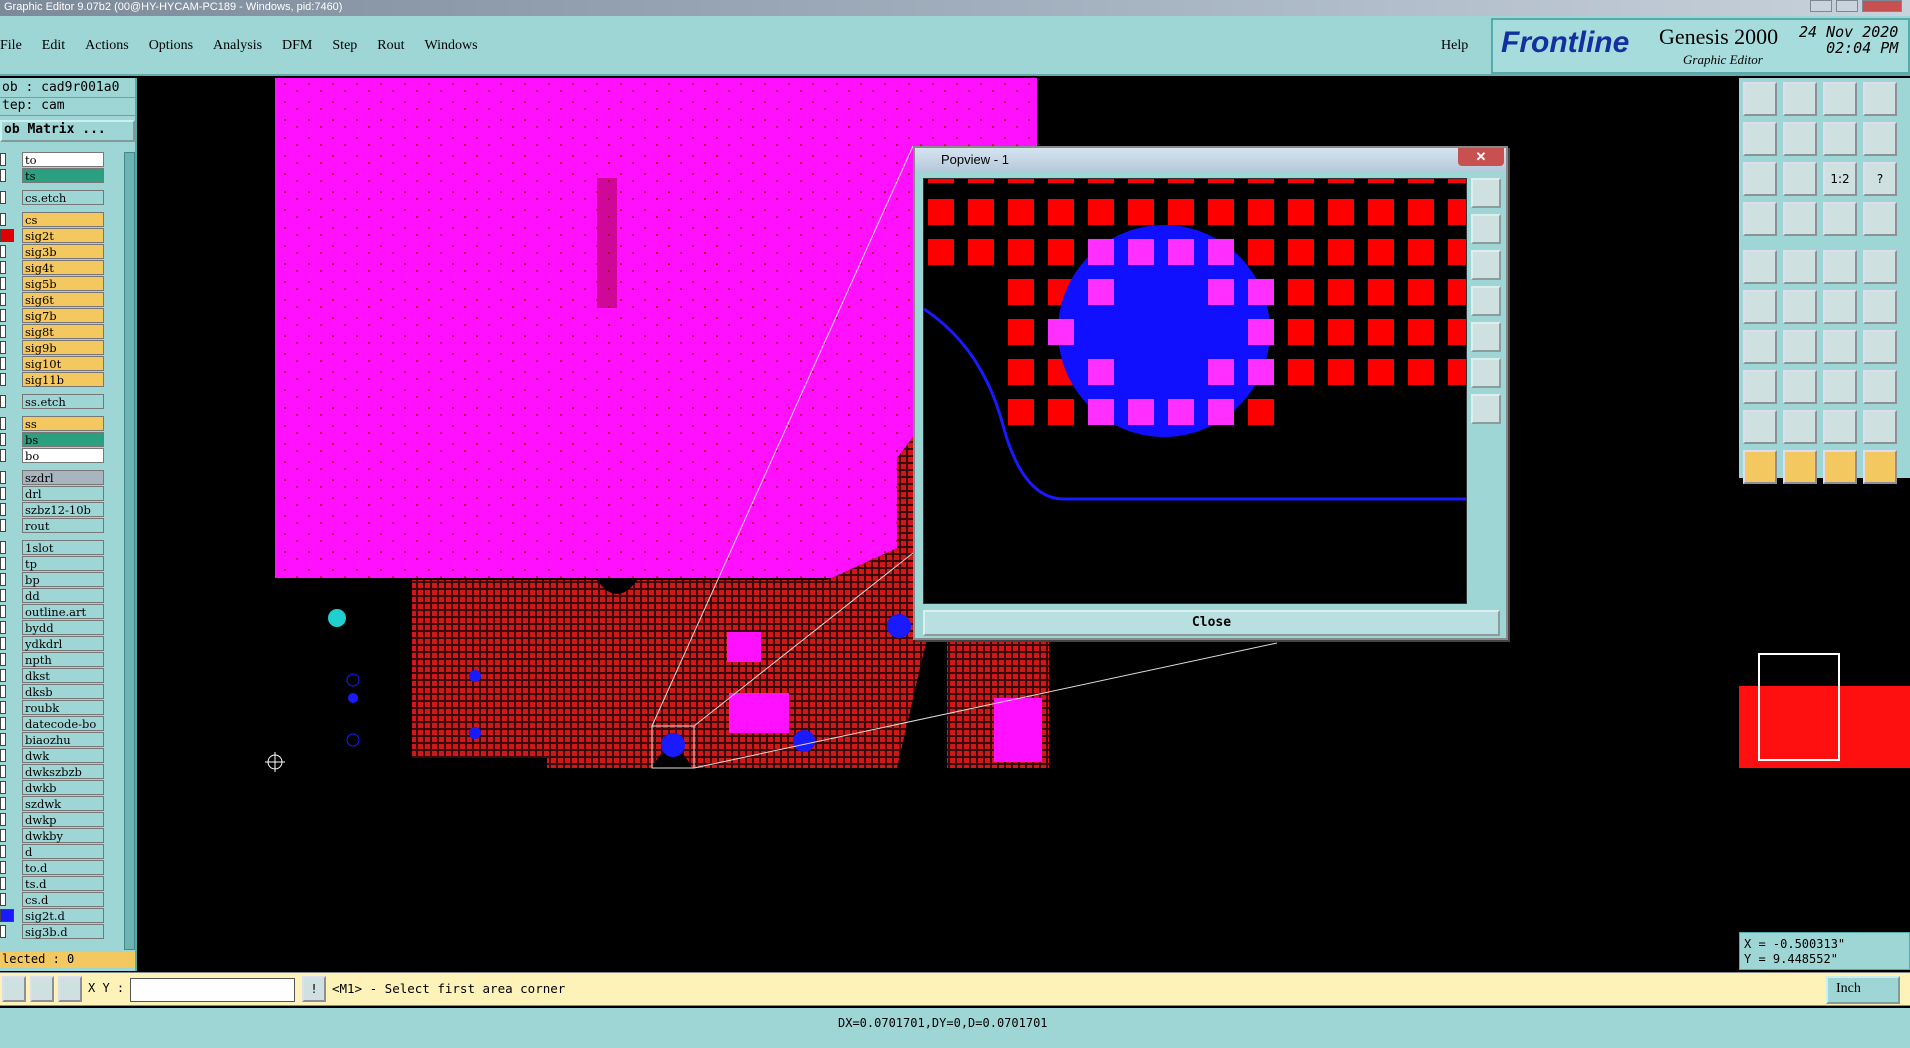 This screenshot has height=1048, width=1910. I want to click on scroll-icon, so click(1880, 139).